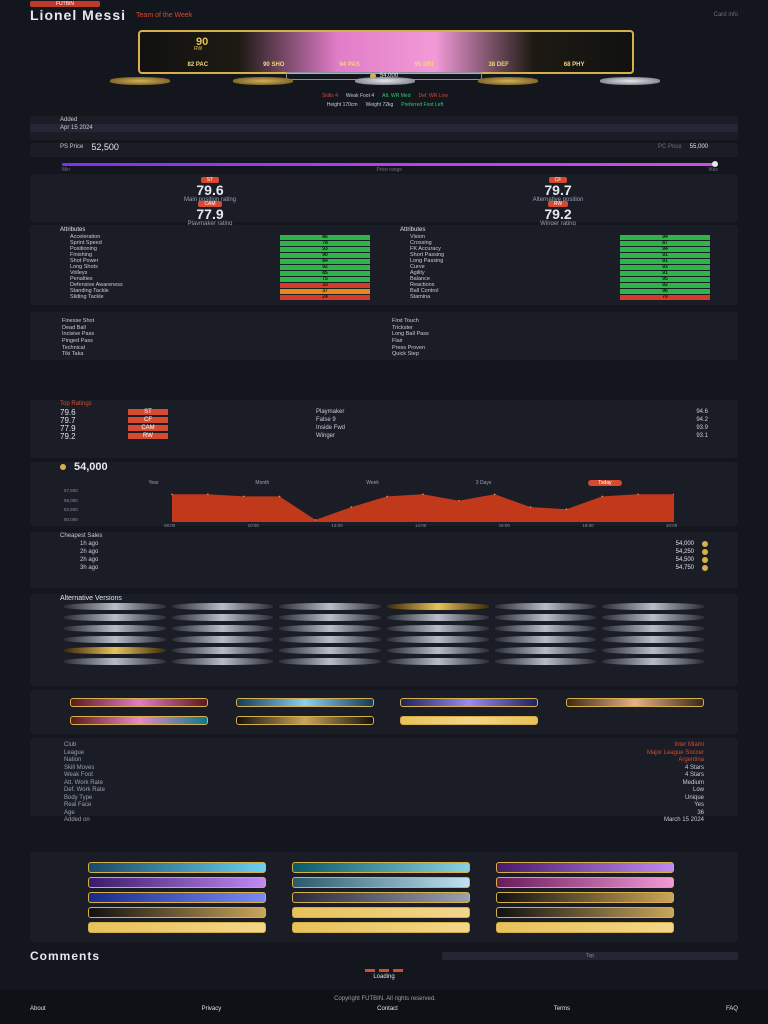  What do you see at coordinates (217, 334) in the screenshot?
I see `playstyle-item: Incisive Pass` at bounding box center [217, 334].